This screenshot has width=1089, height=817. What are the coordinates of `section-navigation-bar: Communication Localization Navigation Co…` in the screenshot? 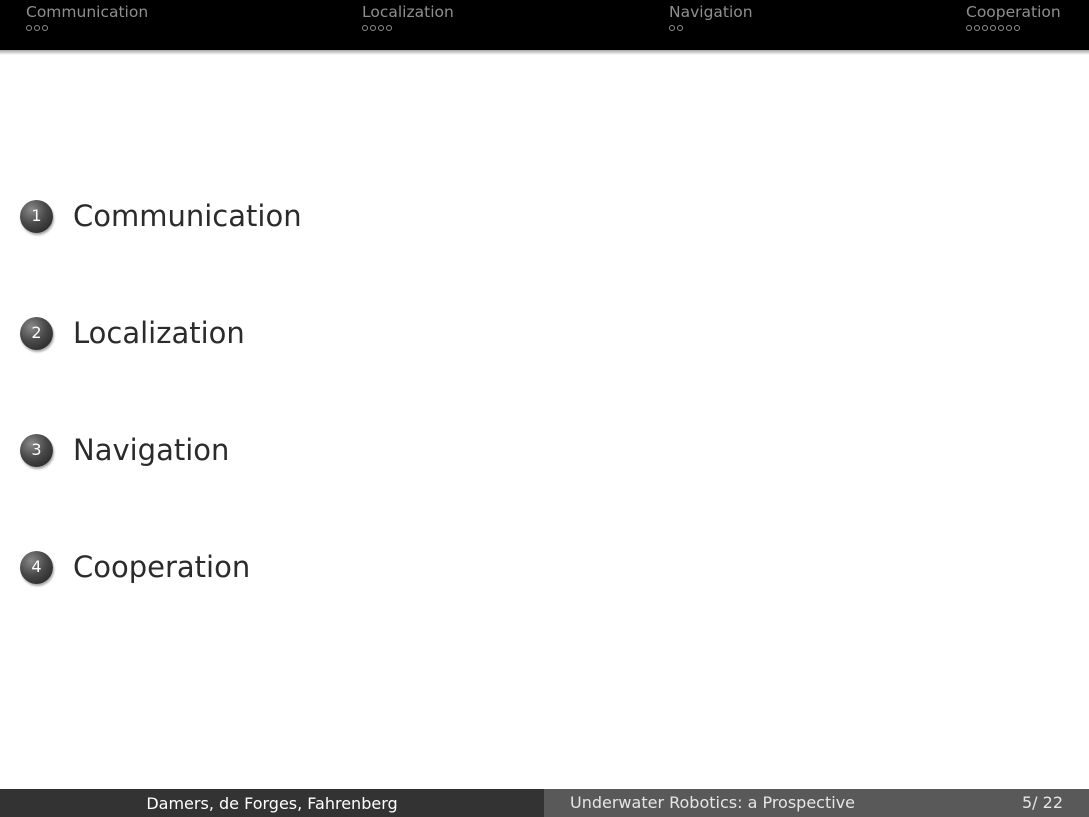 It's located at (544, 25).